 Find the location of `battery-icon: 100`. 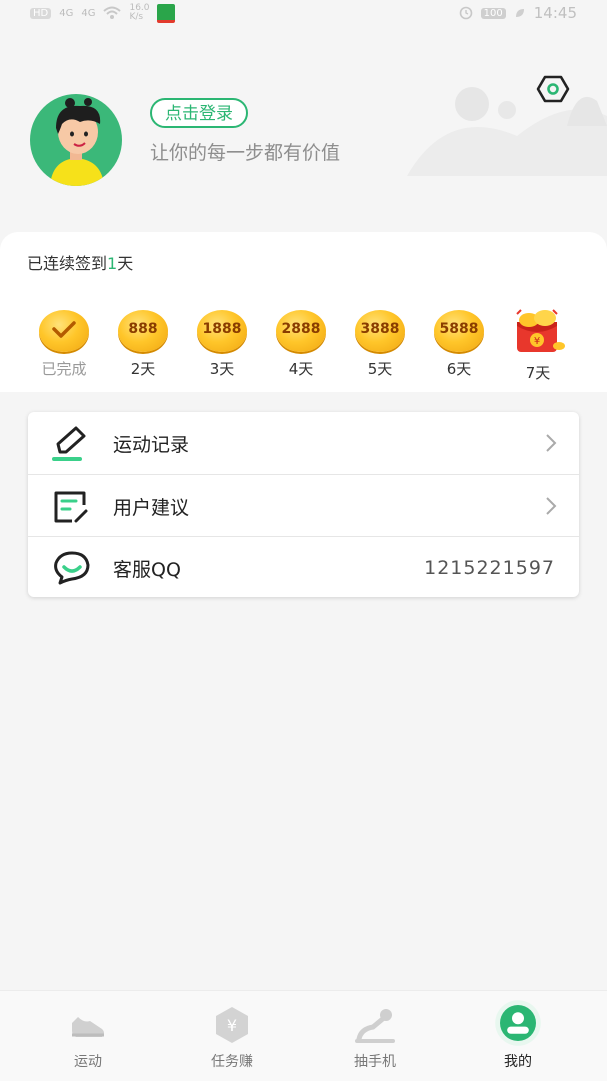

battery-icon: 100 is located at coordinates (493, 13).